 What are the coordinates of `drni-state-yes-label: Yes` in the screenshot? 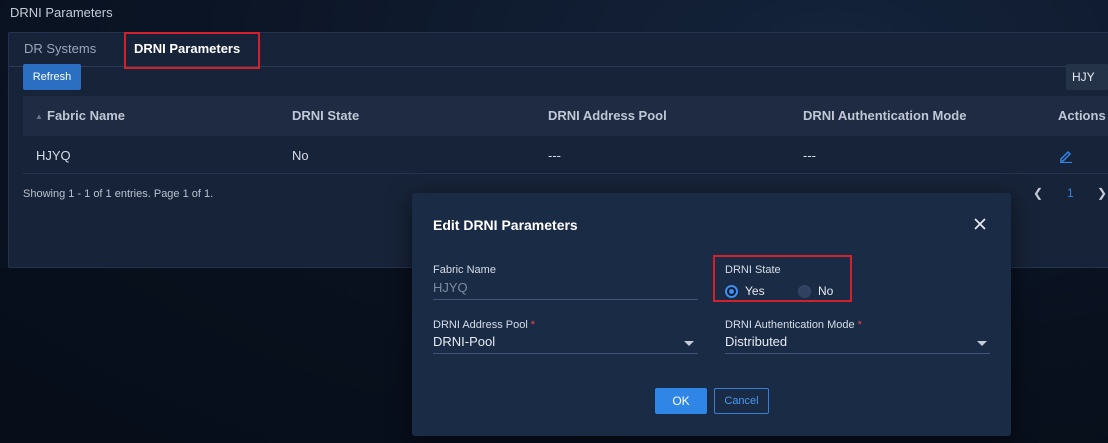 It's located at (755, 291).